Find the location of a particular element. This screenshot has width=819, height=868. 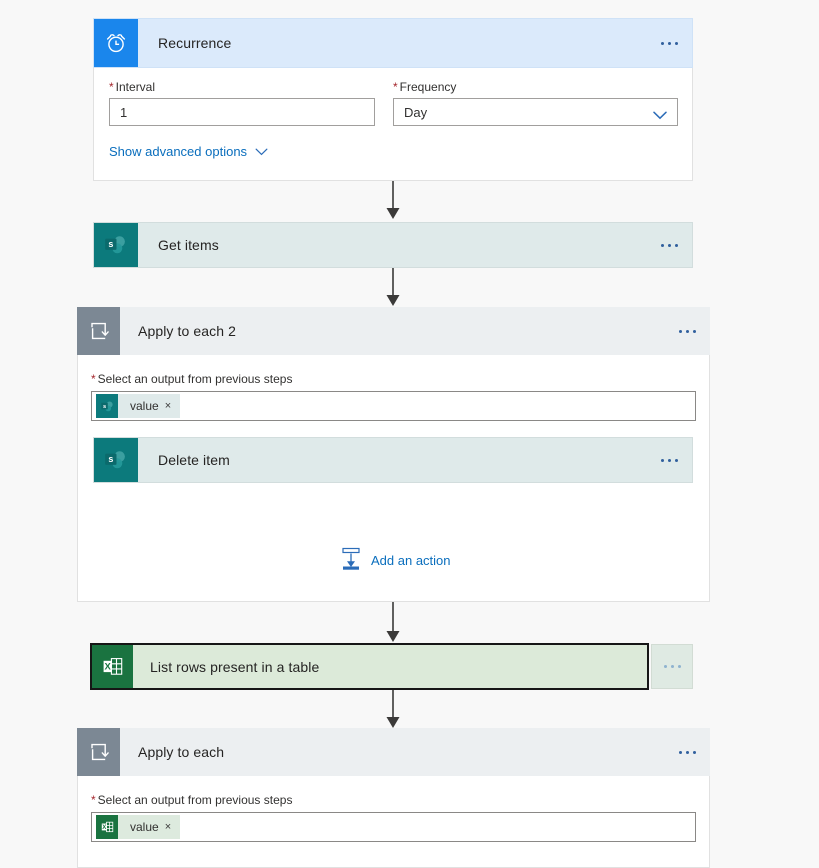

recurrence-menu-button is located at coordinates (669, 43).